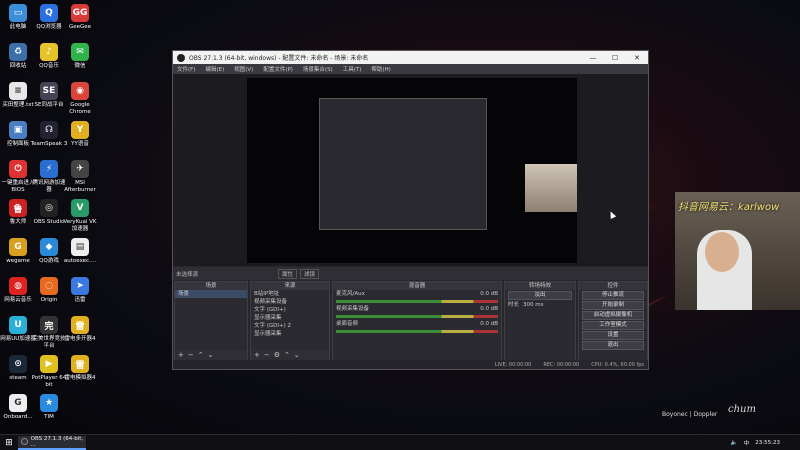 The height and width of the screenshot is (450, 800). What do you see at coordinates (243, 69) in the screenshot?
I see `menu-view: 视图(V)` at bounding box center [243, 69].